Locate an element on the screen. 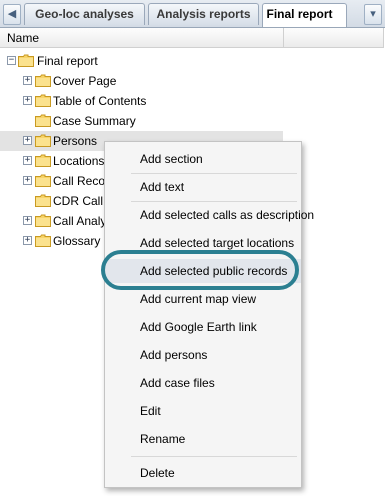 This screenshot has height=496, width=385. menu-item-edit: Edit is located at coordinates (203, 411).